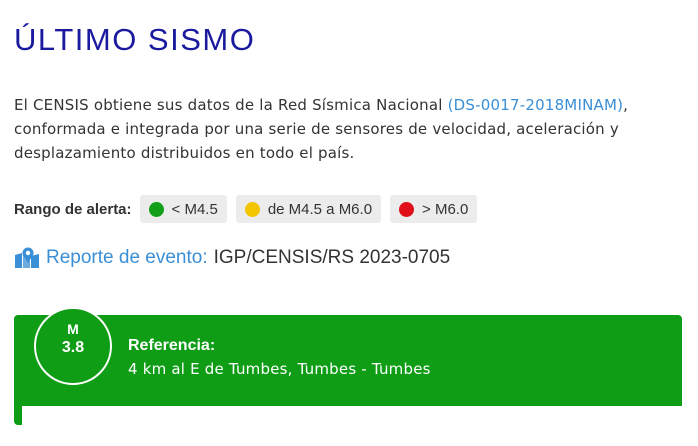 Image resolution: width=698 pixels, height=446 pixels. I want to click on report-code: IGP/CENSIS/RS 2023-0705, so click(332, 257).